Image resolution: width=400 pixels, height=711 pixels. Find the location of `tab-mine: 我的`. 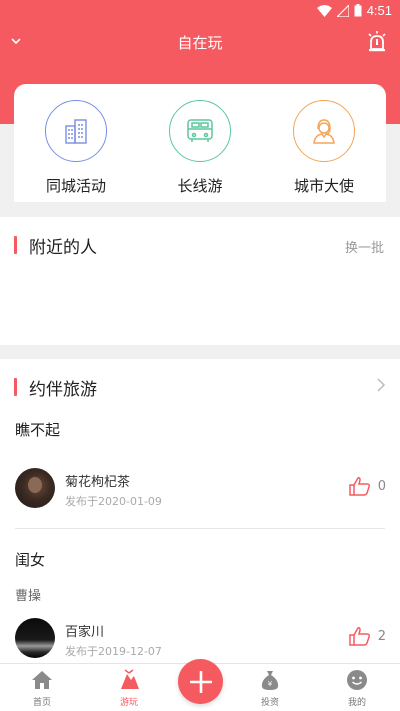

tab-mine: 我的 is located at coordinates (357, 688).